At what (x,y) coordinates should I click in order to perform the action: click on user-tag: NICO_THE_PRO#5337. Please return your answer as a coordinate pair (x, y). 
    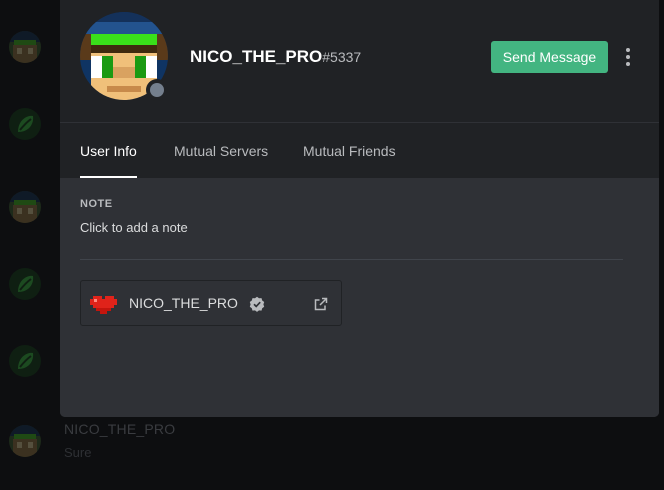
    Looking at the image, I should click on (275, 57).